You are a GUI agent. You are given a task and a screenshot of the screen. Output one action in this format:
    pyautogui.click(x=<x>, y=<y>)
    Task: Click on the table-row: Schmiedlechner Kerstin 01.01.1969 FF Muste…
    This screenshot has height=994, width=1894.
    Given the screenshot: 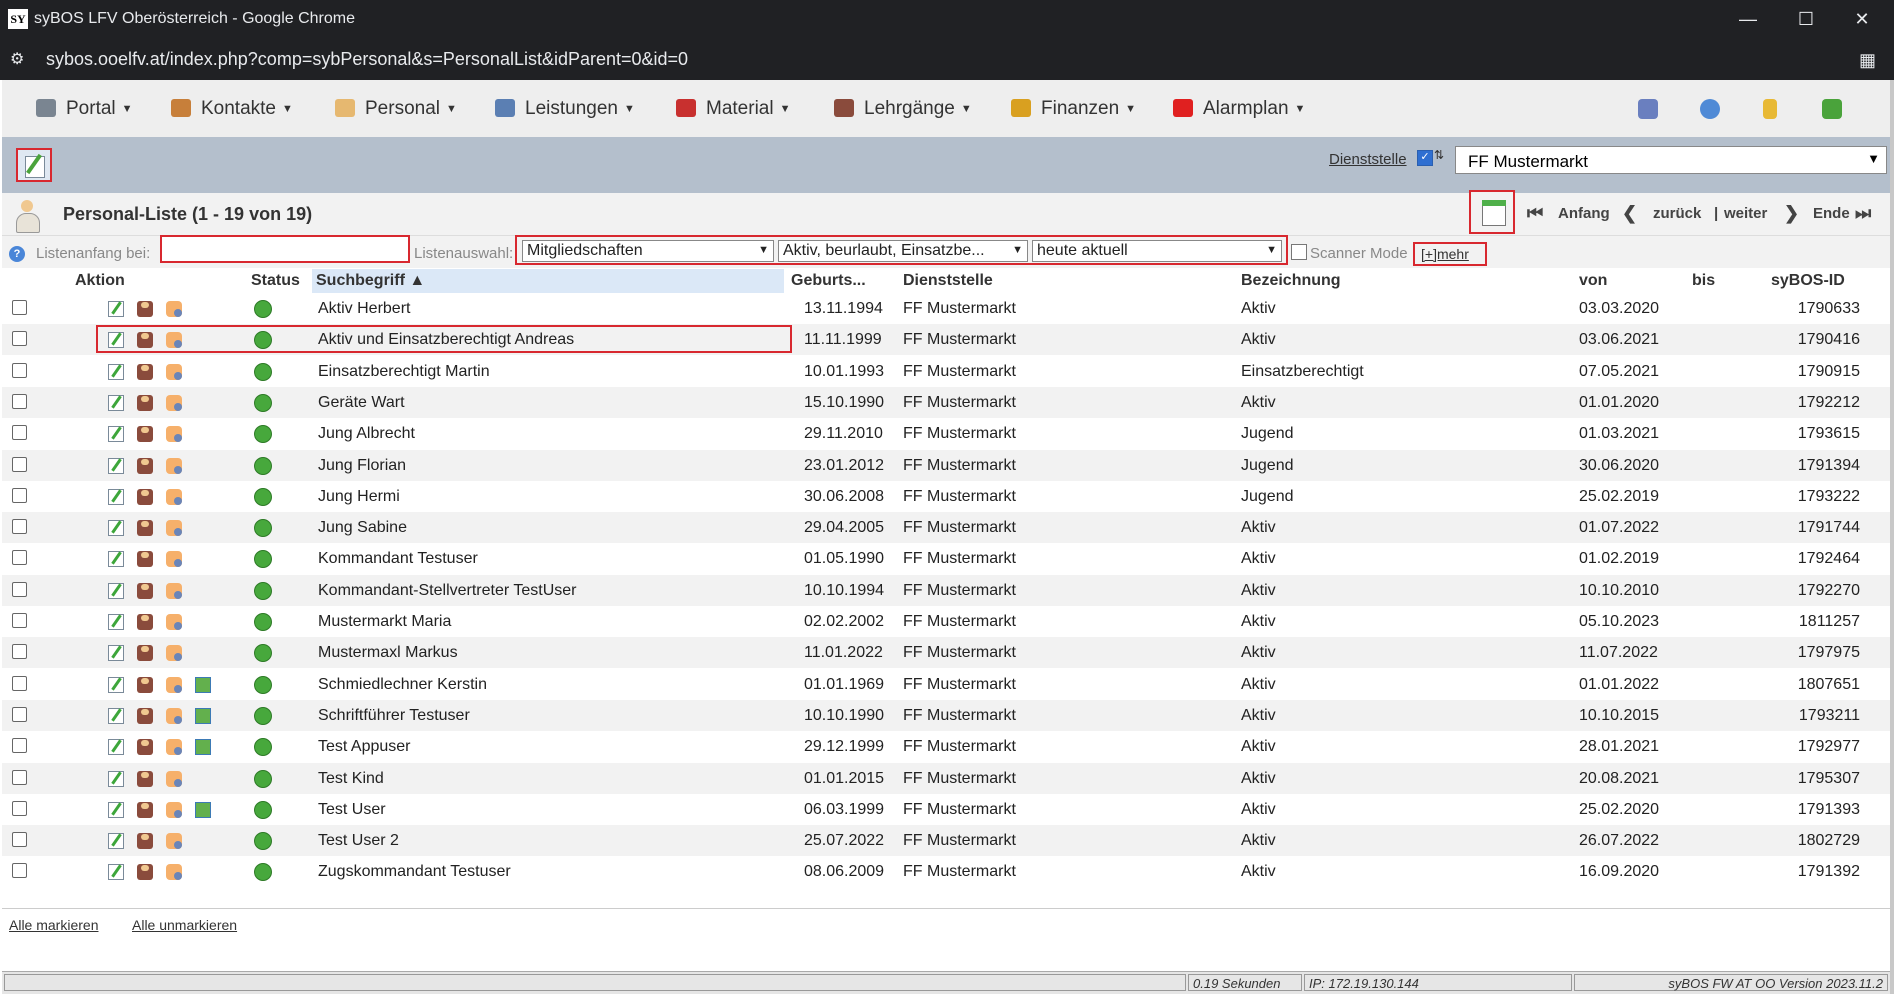 What is the action you would take?
    pyautogui.click(x=946, y=684)
    